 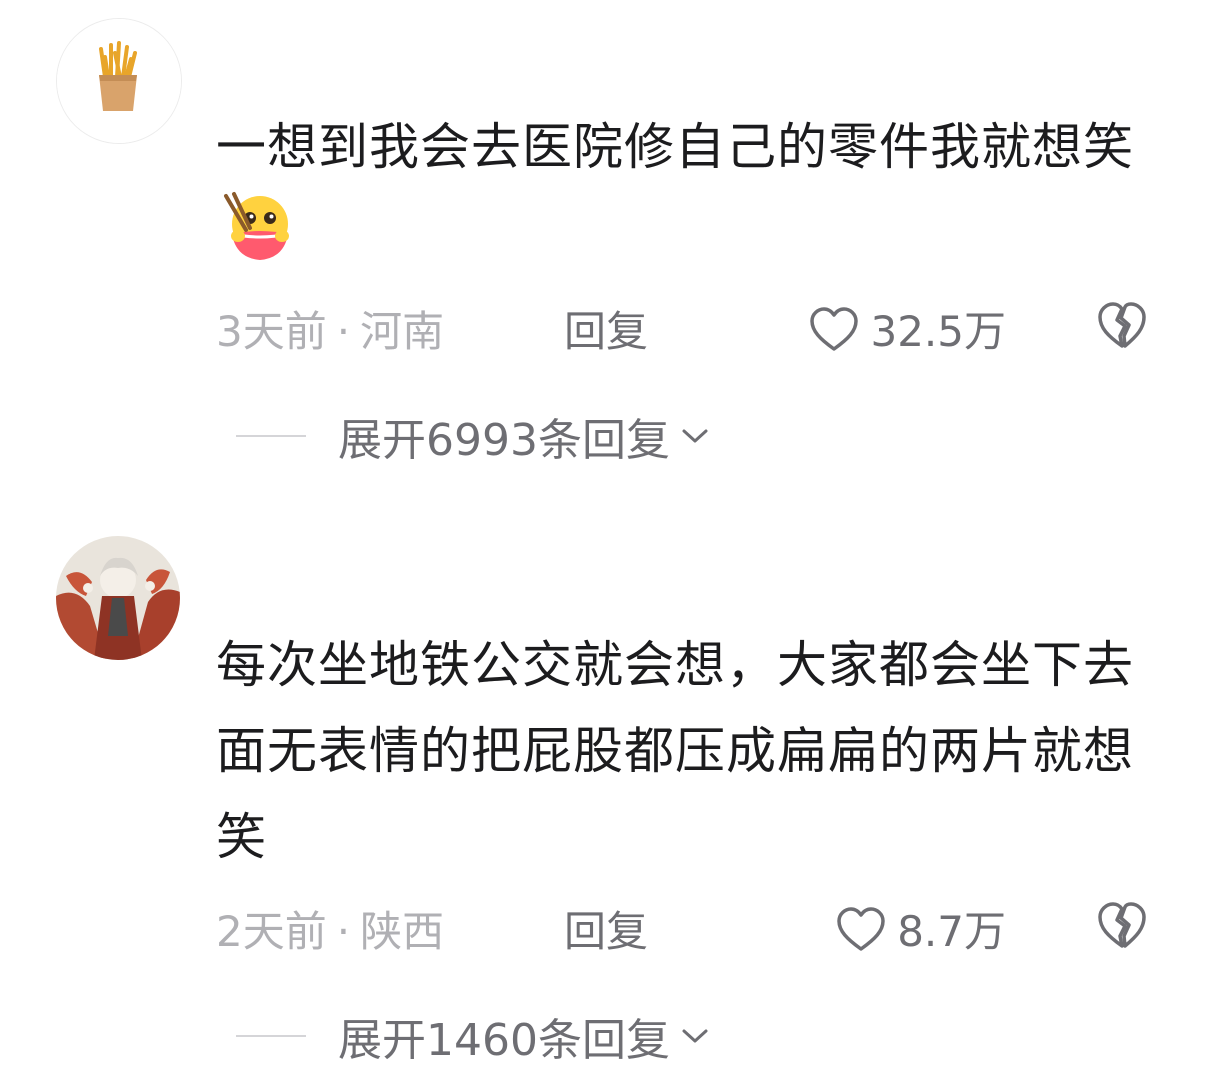 I want to click on comment-location: 陕西, so click(x=402, y=931).